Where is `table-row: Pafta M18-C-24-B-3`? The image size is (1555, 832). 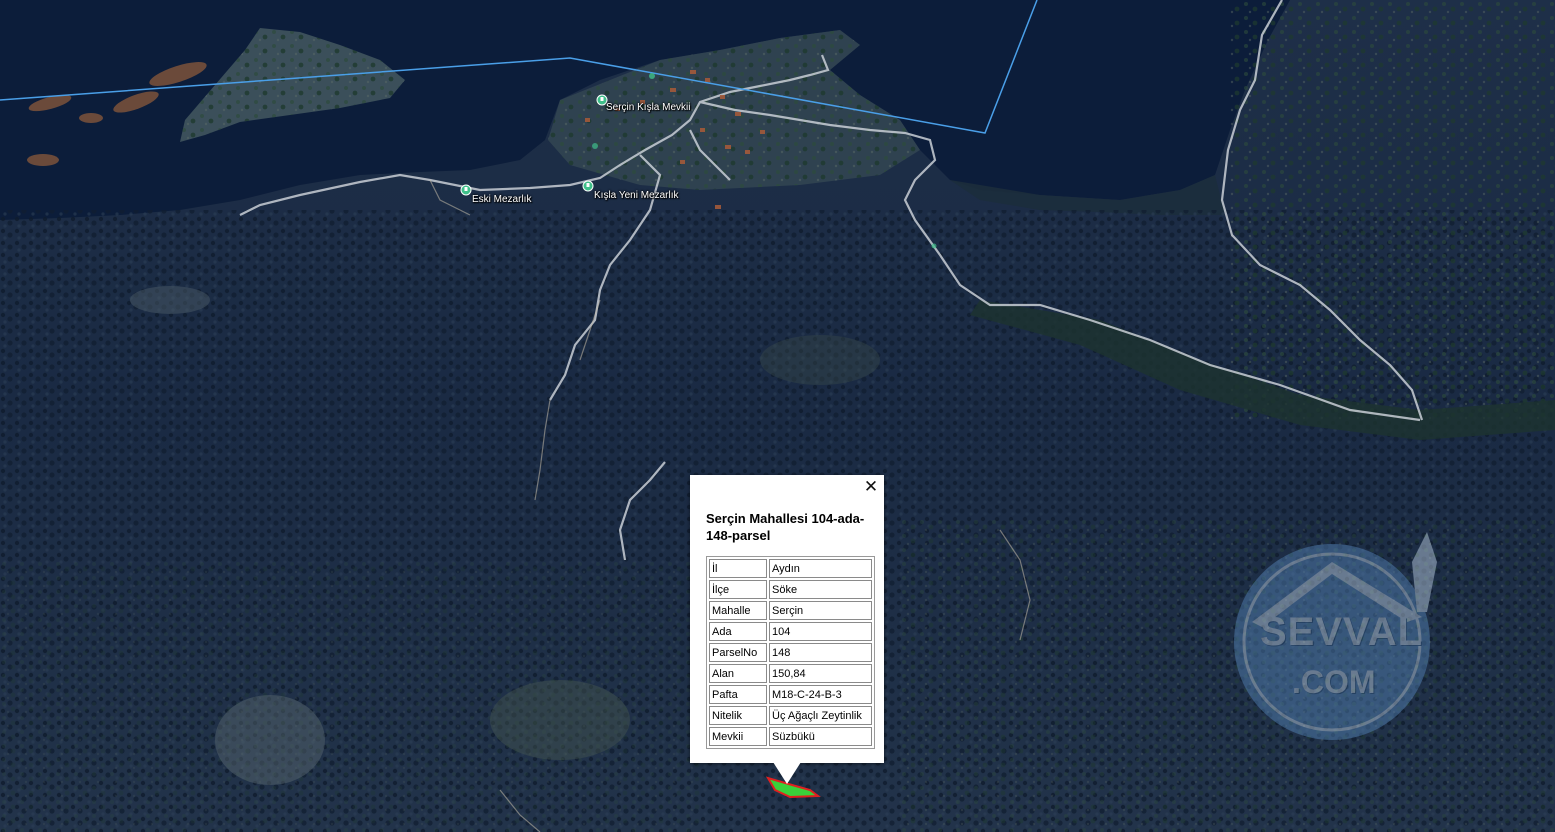
table-row: Pafta M18-C-24-B-3 is located at coordinates (790, 694).